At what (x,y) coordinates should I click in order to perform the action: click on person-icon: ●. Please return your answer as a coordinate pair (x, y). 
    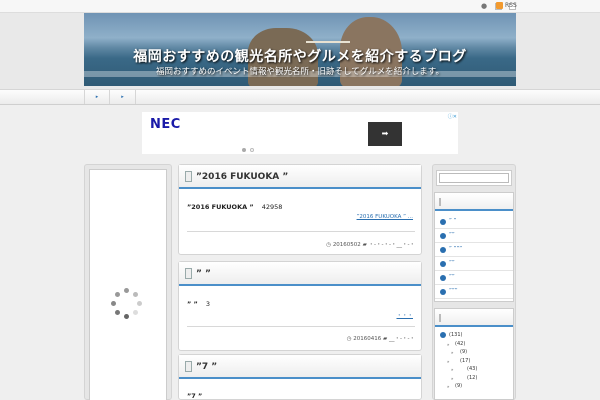
    Looking at the image, I should click on (484, 6).